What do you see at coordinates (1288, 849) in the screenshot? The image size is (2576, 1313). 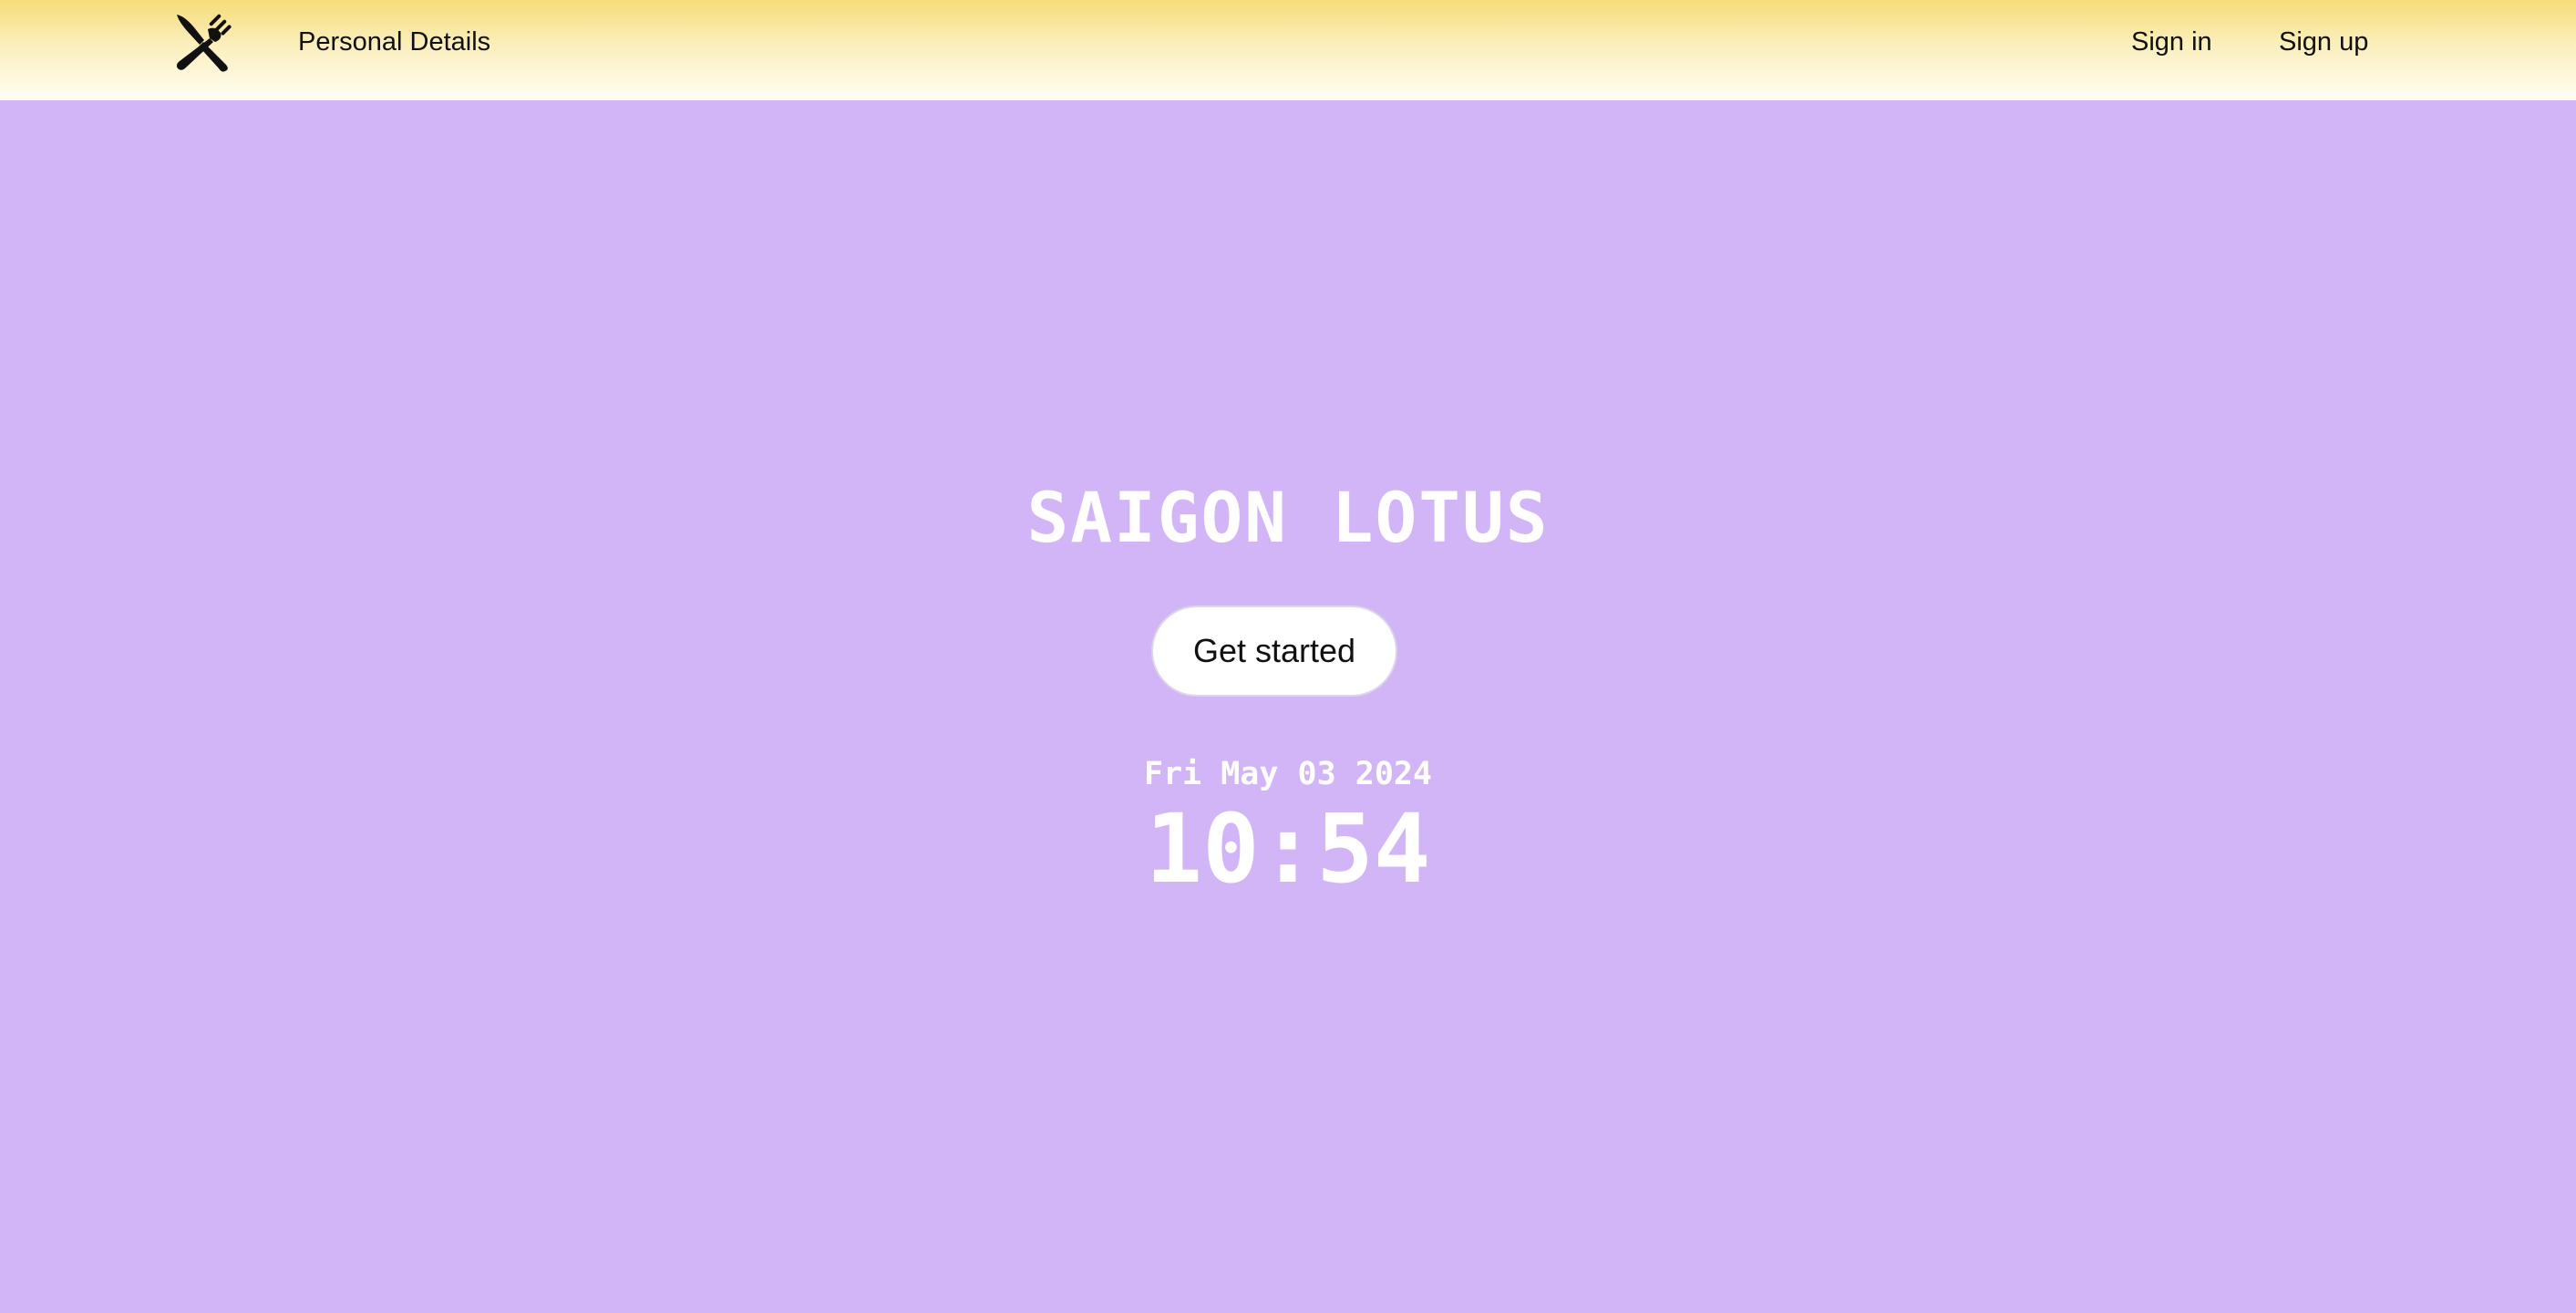 I see `current-time: 10:54` at bounding box center [1288, 849].